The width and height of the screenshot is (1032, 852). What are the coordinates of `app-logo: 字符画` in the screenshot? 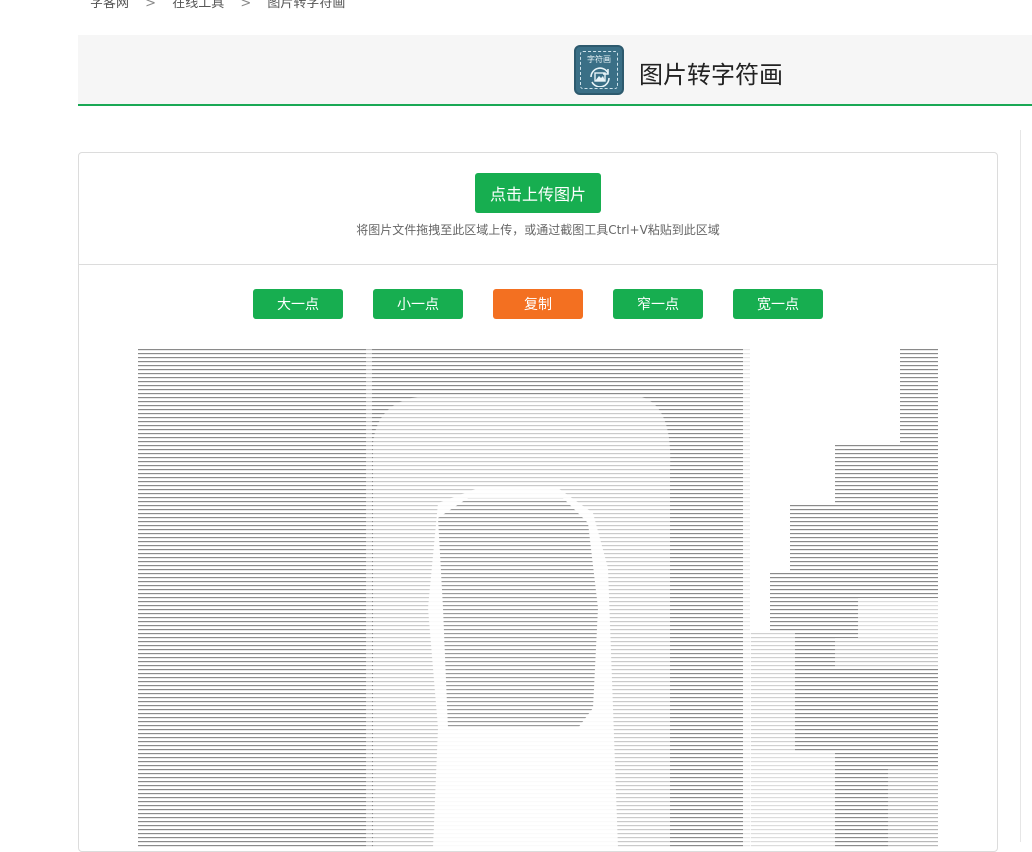 It's located at (599, 70).